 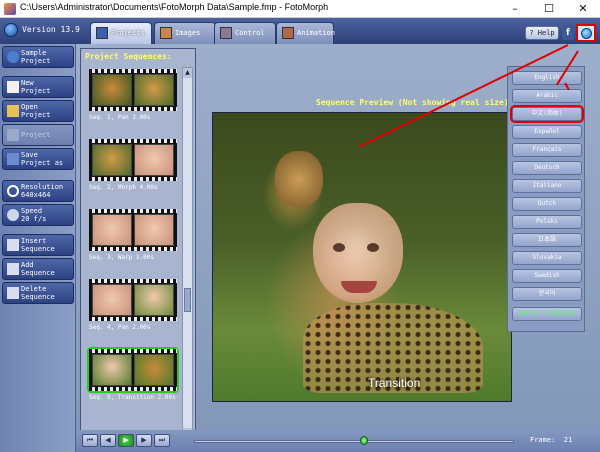 I want to click on tab-animation-label: Animation, so click(x=316, y=33).